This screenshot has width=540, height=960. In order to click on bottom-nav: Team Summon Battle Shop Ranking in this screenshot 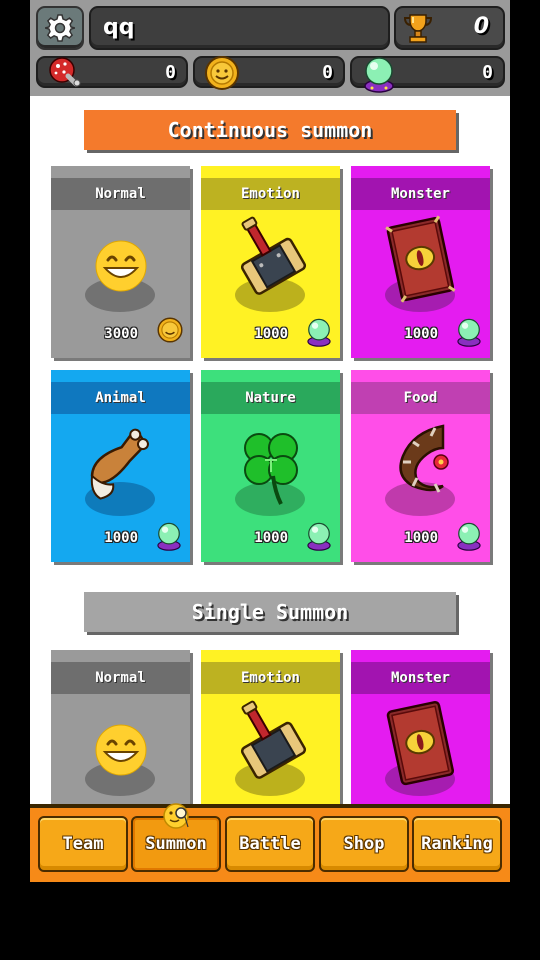, I will do `click(270, 842)`.